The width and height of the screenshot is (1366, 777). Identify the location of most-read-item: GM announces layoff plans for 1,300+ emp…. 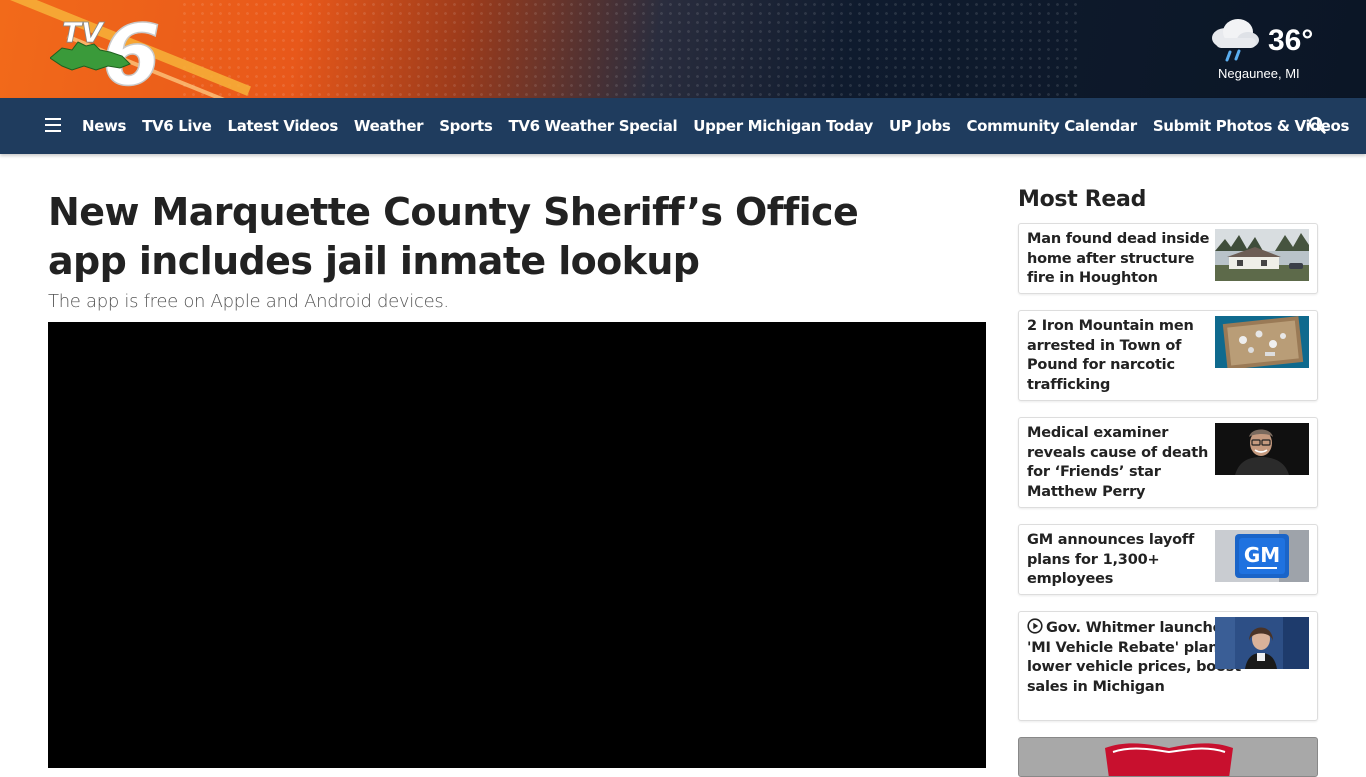
(1168, 559).